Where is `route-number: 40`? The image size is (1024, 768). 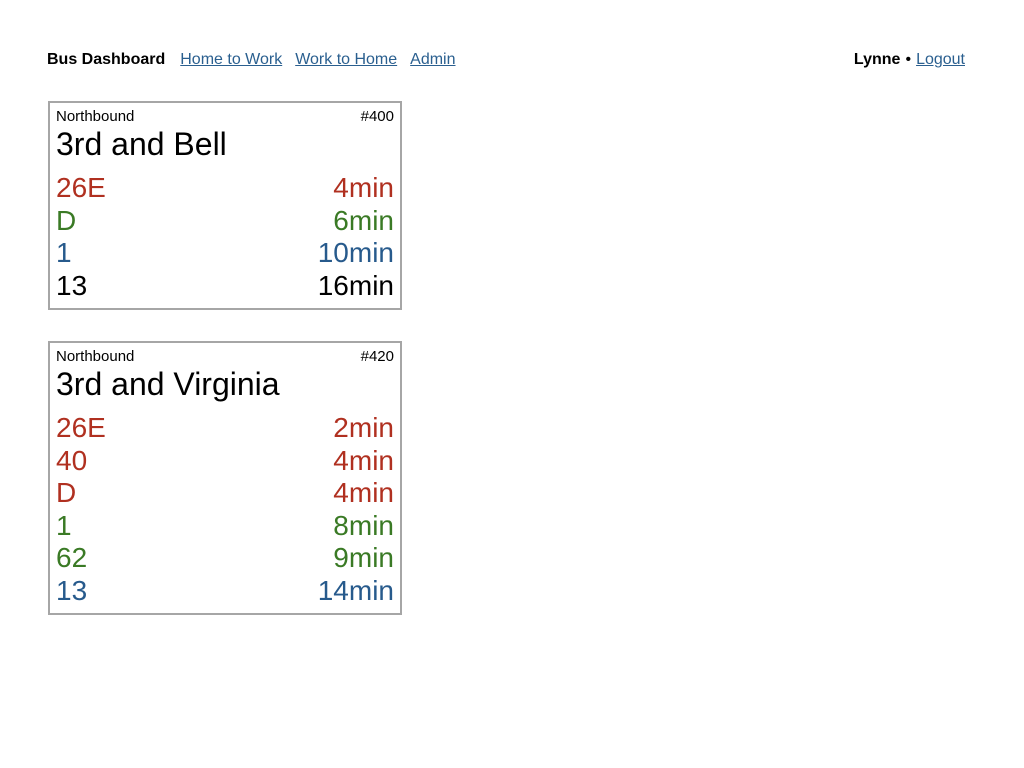 route-number: 40 is located at coordinates (72, 460).